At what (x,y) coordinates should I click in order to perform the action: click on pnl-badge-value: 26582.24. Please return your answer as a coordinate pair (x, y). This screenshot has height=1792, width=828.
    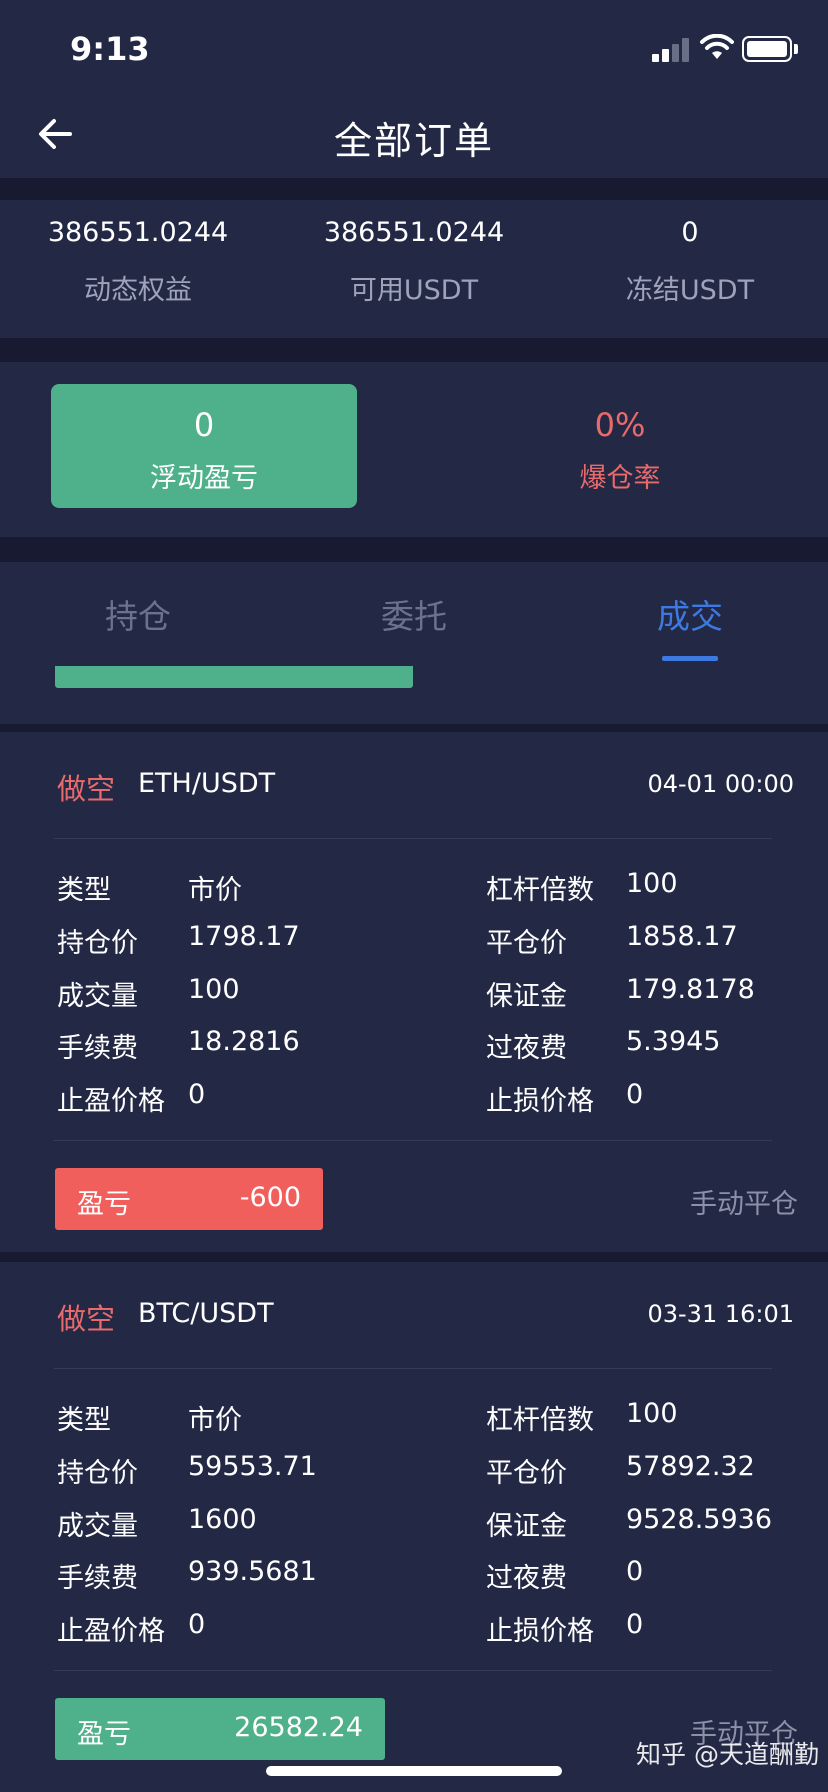
    Looking at the image, I should click on (298, 1727).